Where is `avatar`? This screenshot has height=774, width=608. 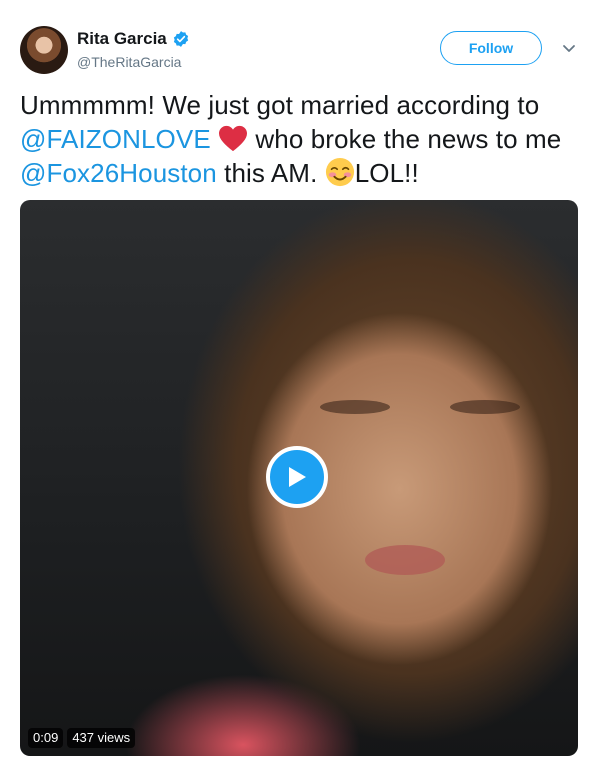 avatar is located at coordinates (44, 50).